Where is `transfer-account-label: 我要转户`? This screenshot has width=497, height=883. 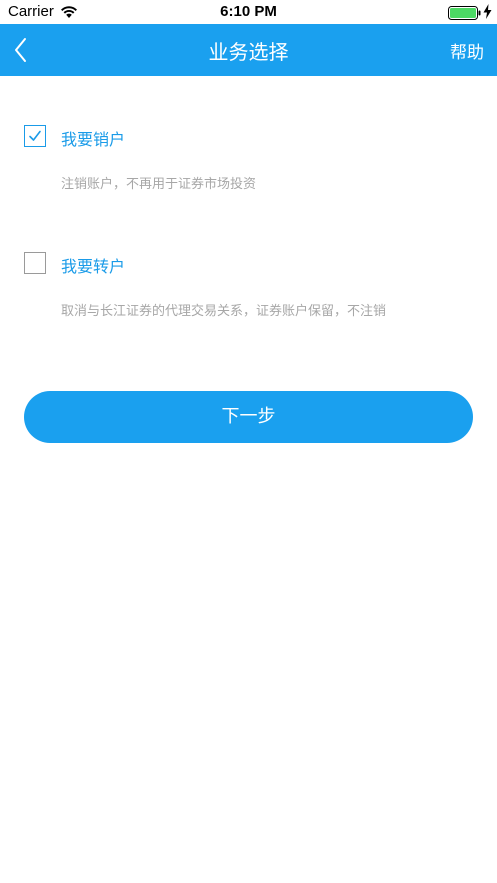 transfer-account-label: 我要转户 is located at coordinates (93, 266).